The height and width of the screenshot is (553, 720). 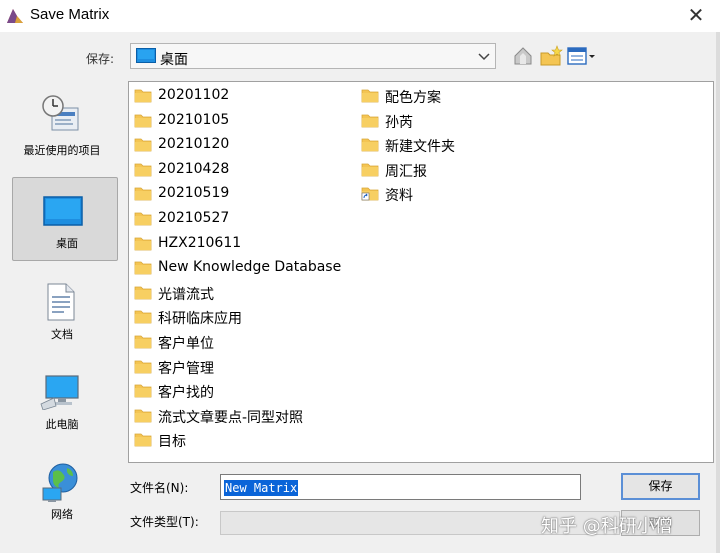 I want to click on file-name: 科研临床应用, so click(x=200, y=319).